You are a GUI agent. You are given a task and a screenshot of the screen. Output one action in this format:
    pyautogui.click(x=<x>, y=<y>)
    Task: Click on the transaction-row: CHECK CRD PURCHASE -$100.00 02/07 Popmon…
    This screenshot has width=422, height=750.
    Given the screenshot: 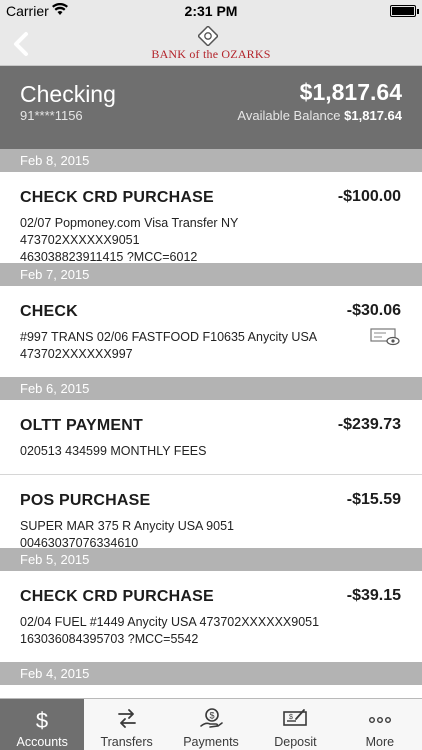 What is the action you would take?
    pyautogui.click(x=211, y=219)
    